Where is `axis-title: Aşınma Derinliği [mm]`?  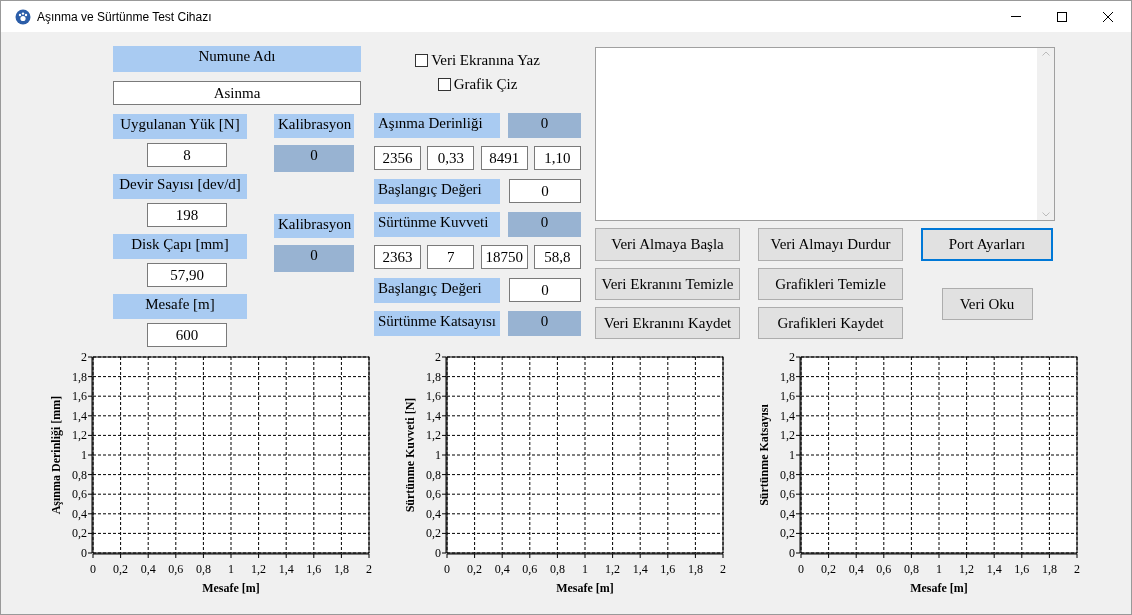
axis-title: Aşınma Derinliği [mm] is located at coordinates (56, 455).